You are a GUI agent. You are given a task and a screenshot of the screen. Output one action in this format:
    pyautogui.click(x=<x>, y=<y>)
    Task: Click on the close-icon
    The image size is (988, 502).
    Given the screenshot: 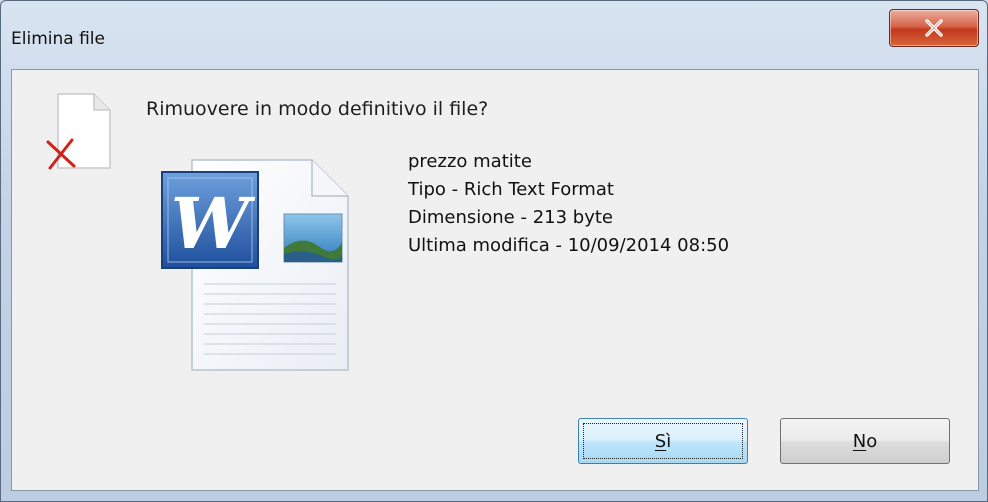 What is the action you would take?
    pyautogui.click(x=934, y=28)
    